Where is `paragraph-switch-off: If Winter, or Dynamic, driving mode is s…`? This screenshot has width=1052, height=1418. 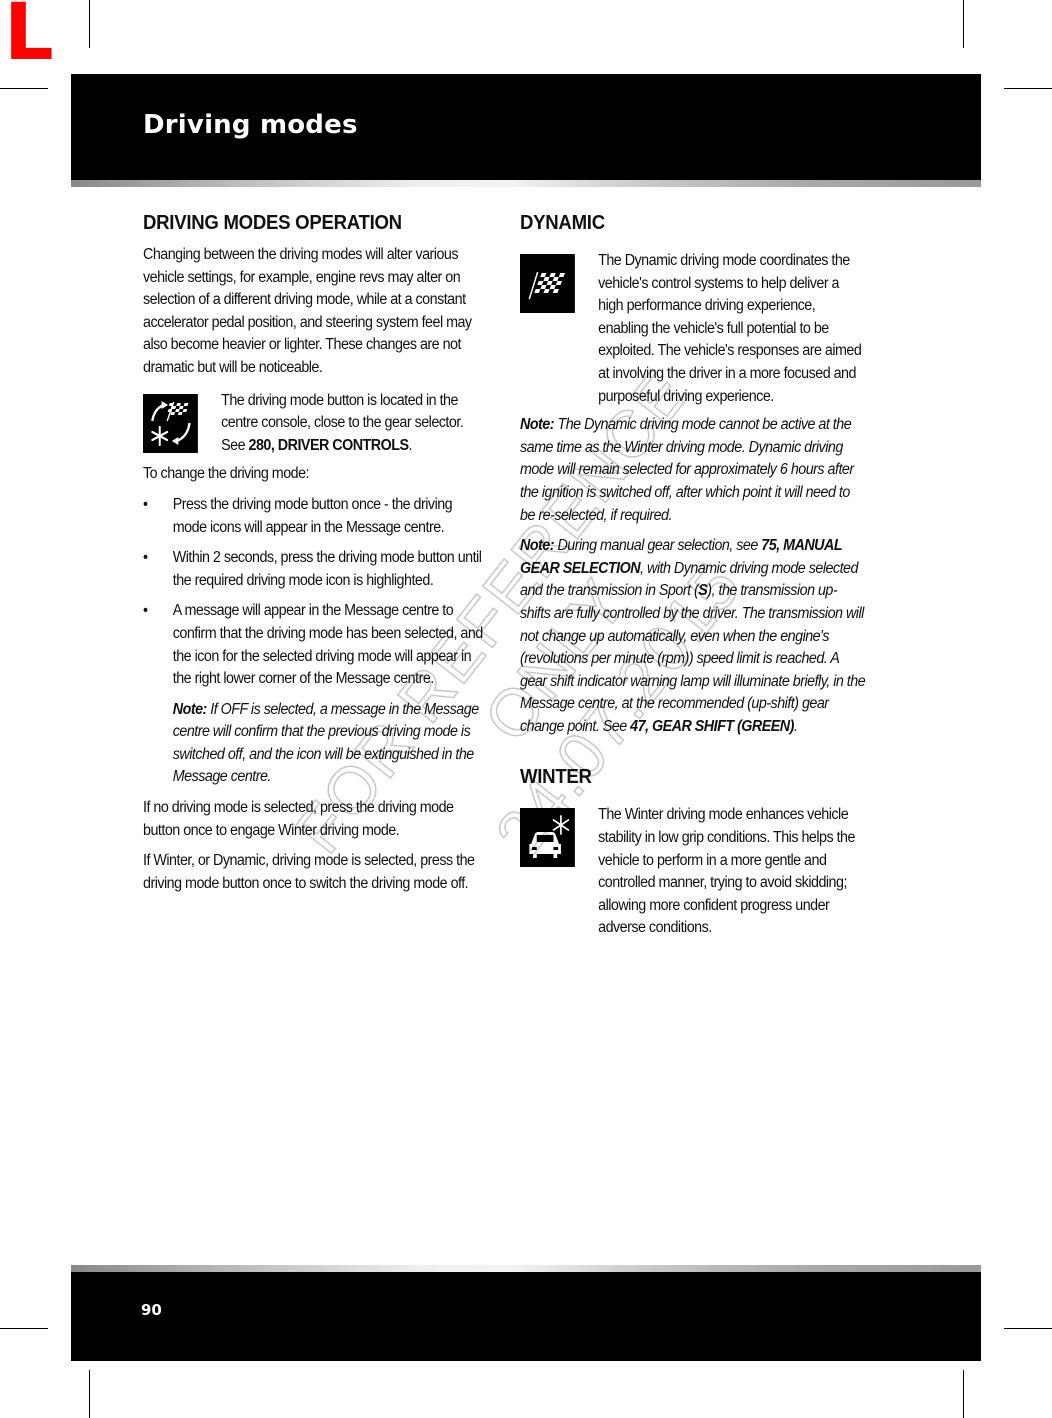 paragraph-switch-off: If Winter, or Dynamic, driving mode is s… is located at coordinates (309, 872).